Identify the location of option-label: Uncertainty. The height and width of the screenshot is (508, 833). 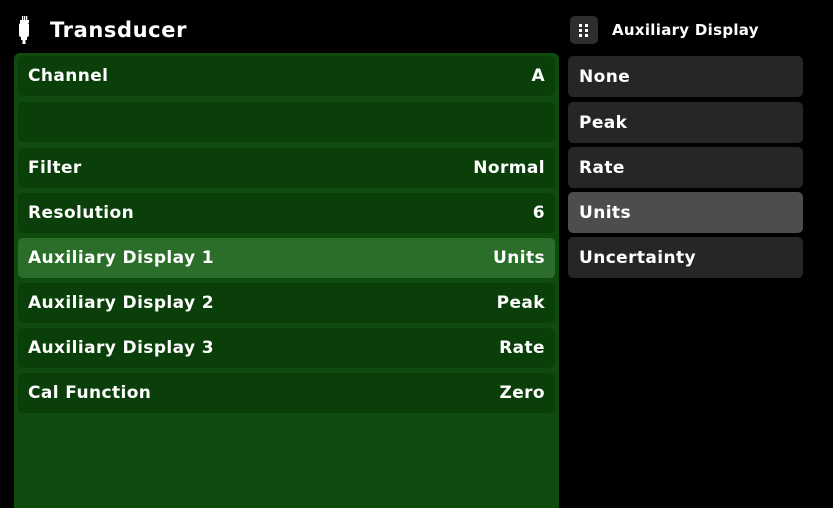
(638, 257).